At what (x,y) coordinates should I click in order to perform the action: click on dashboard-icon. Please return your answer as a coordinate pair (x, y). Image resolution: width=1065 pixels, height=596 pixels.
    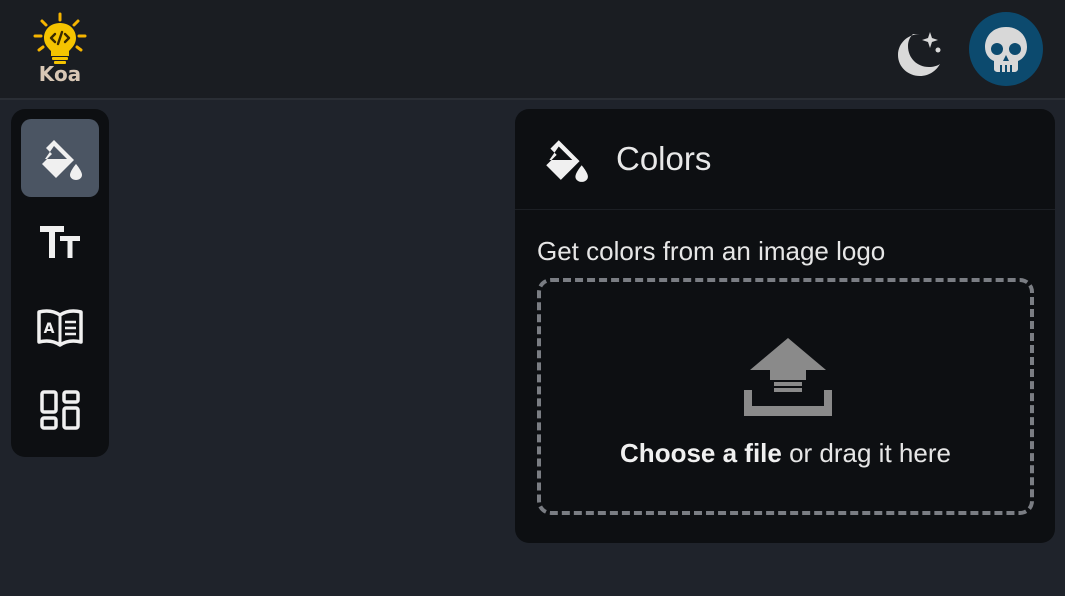
    Looking at the image, I should click on (60, 410).